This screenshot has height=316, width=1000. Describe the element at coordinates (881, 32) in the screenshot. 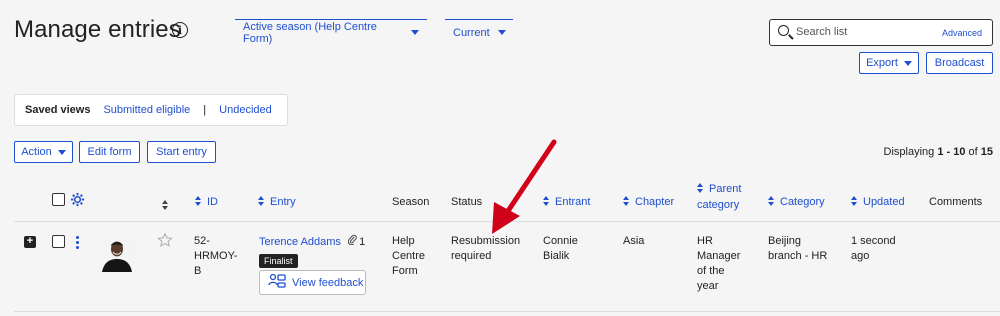

I see `search-box: Search list Advanced` at that location.